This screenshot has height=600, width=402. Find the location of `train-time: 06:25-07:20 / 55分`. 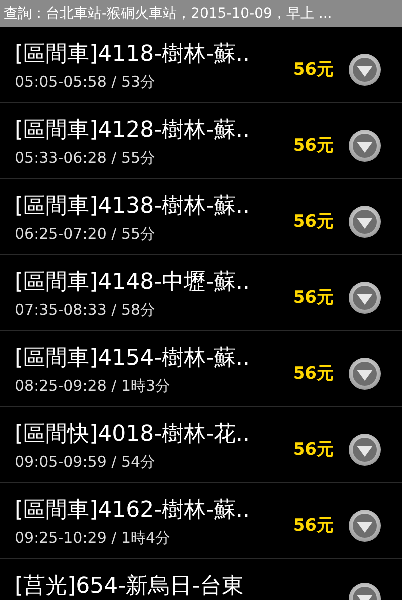

train-time: 06:25-07:20 / 55分 is located at coordinates (86, 233).